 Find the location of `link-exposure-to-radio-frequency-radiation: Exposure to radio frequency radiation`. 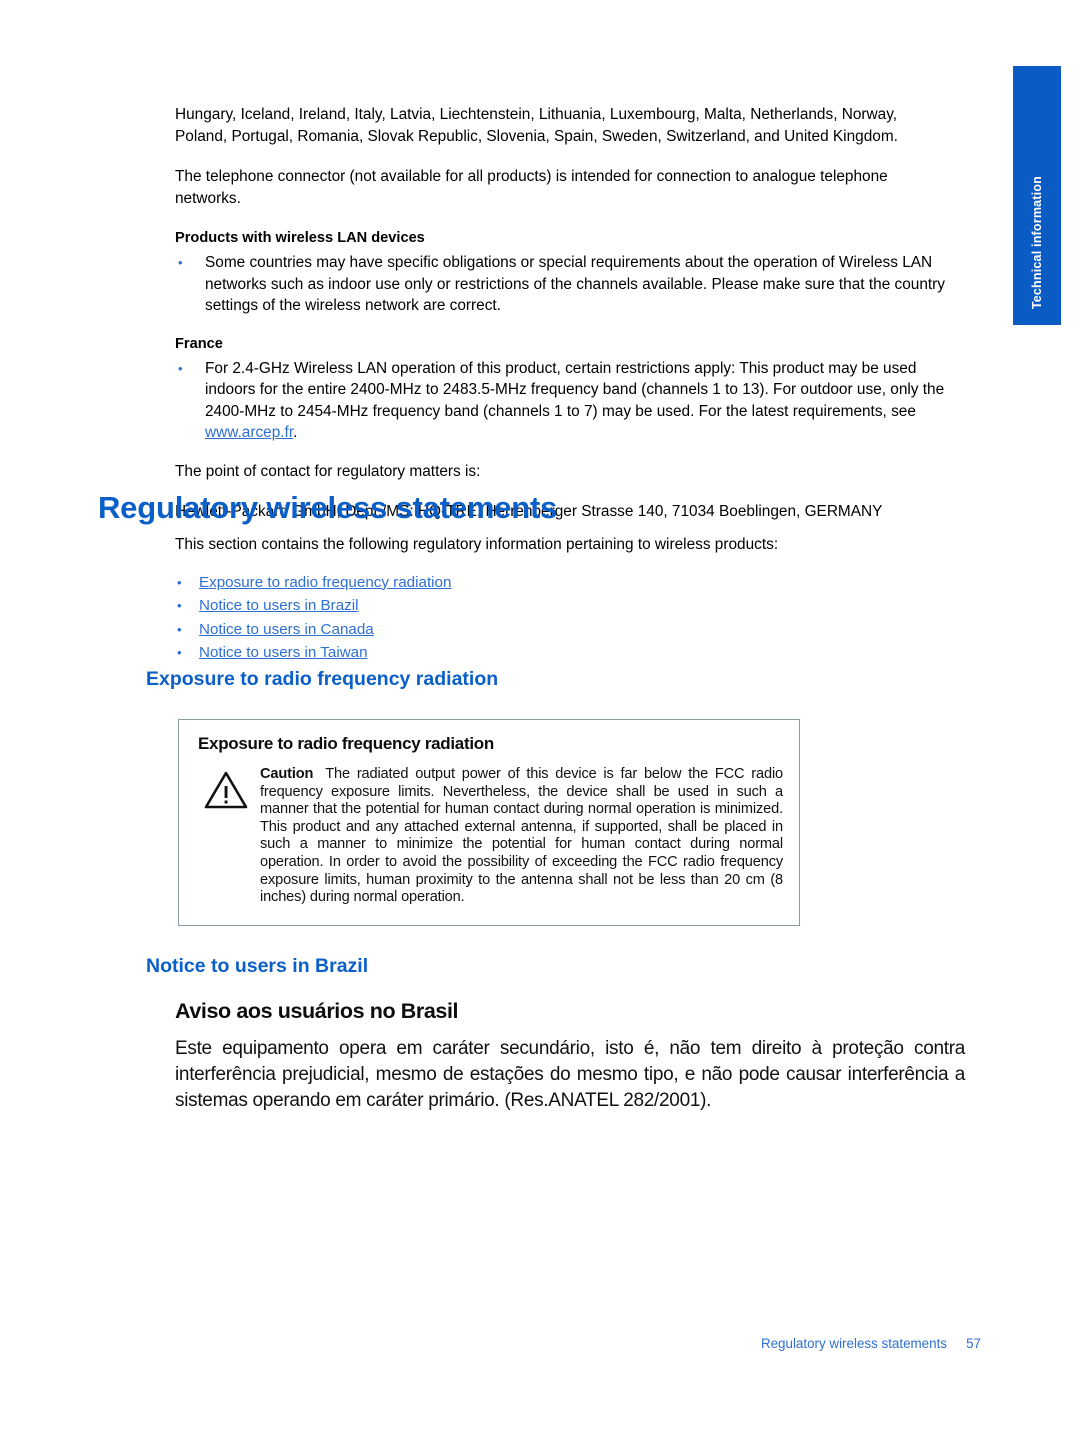

link-exposure-to-radio-frequency-radiation: Exposure to radio frequency radiation is located at coordinates (325, 582).